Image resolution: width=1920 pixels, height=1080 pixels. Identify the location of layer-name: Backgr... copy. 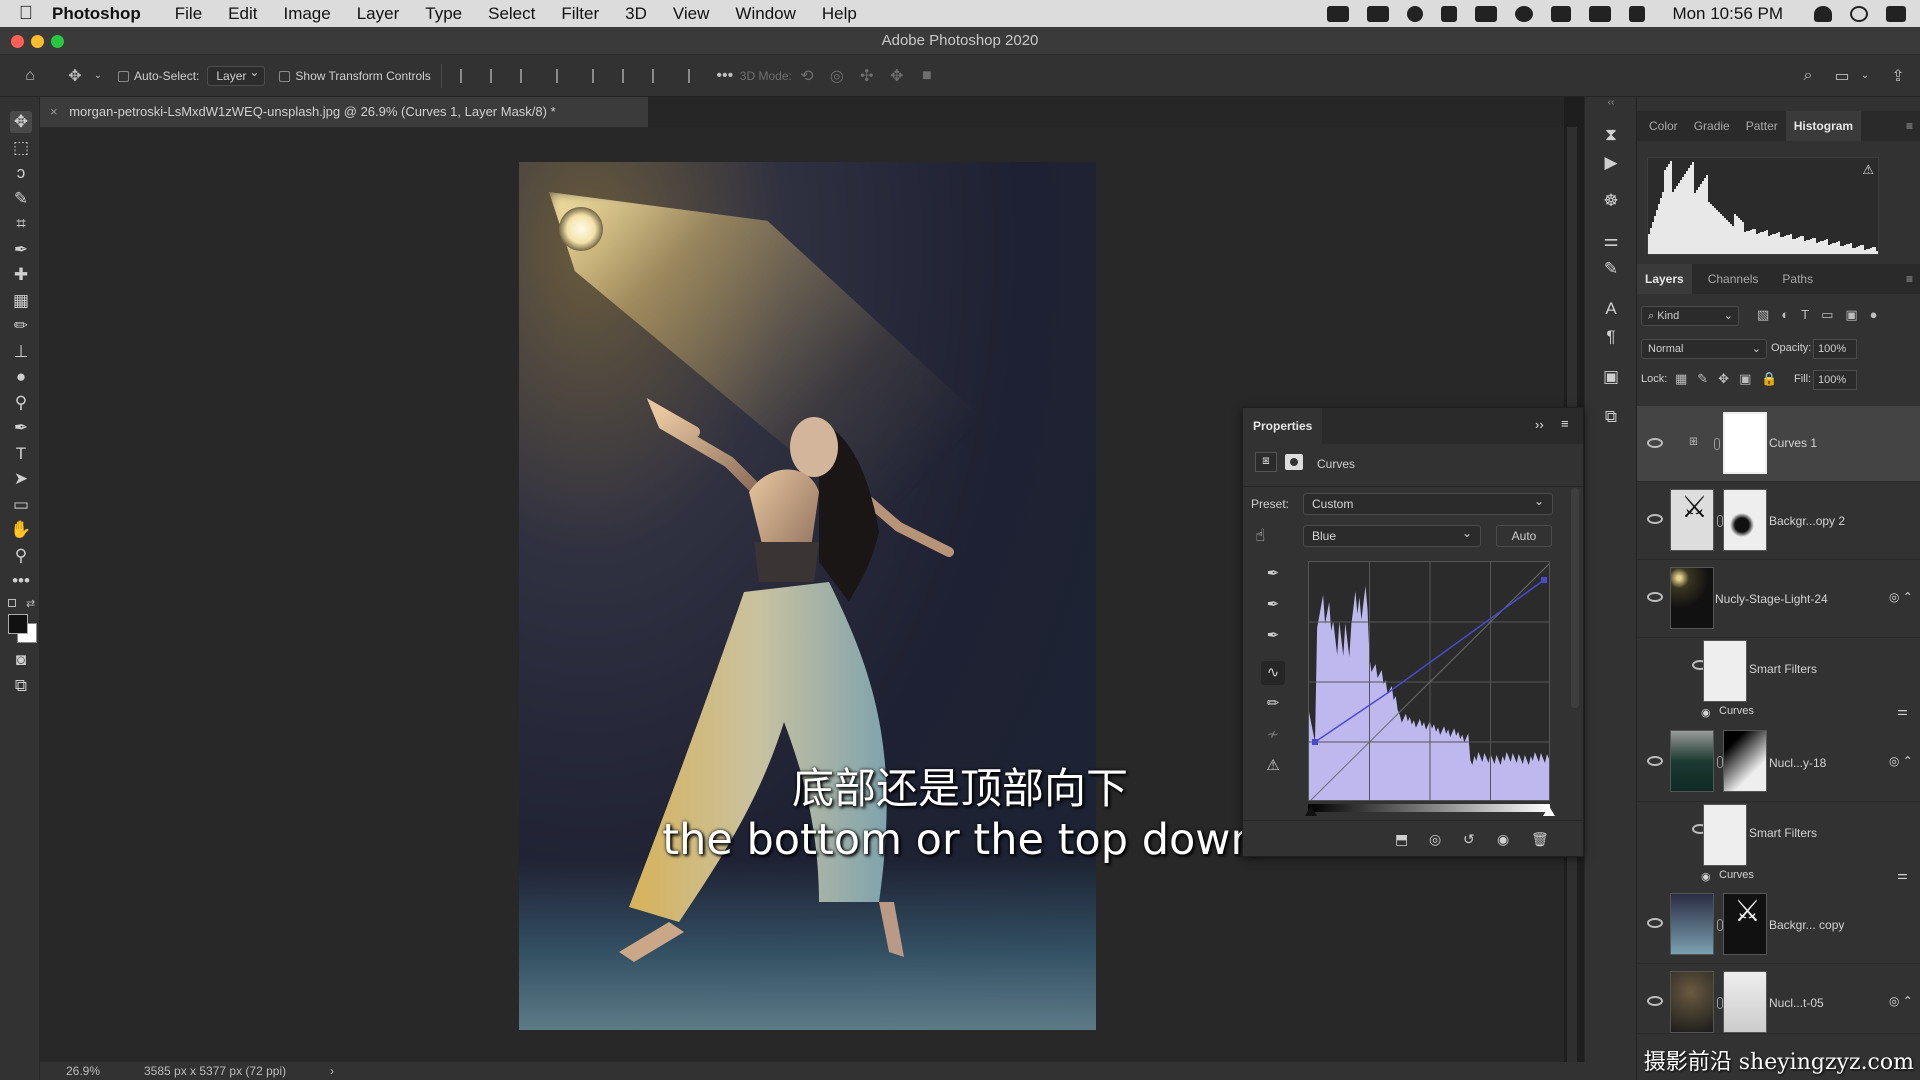
(1806, 925).